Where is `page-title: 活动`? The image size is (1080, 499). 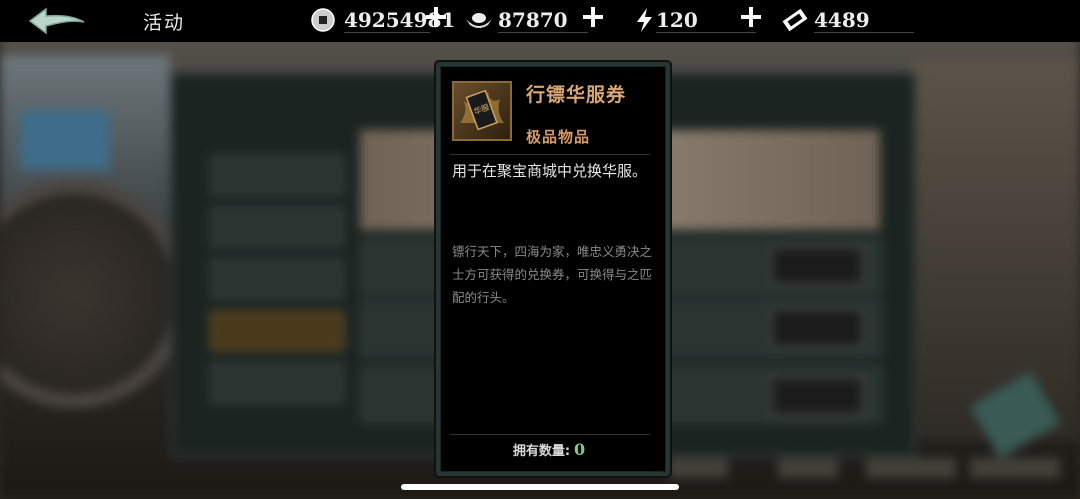 page-title: 活动 is located at coordinates (164, 23).